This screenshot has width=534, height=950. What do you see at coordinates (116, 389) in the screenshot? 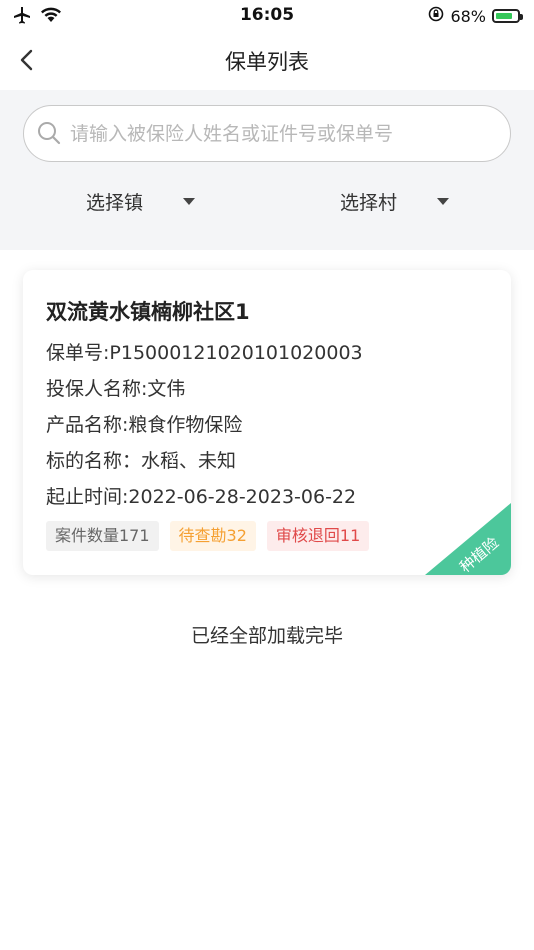
I see `policy-holder: 投保人名称:文伟` at bounding box center [116, 389].